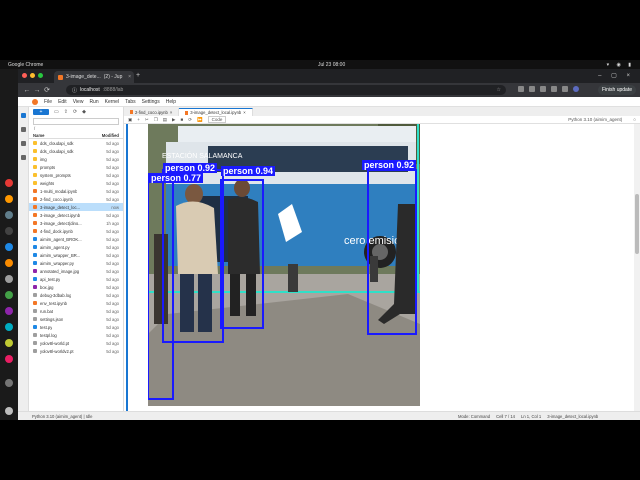  Describe the element at coordinates (32, 75) in the screenshot. I see `window-minimize-icon` at that location.